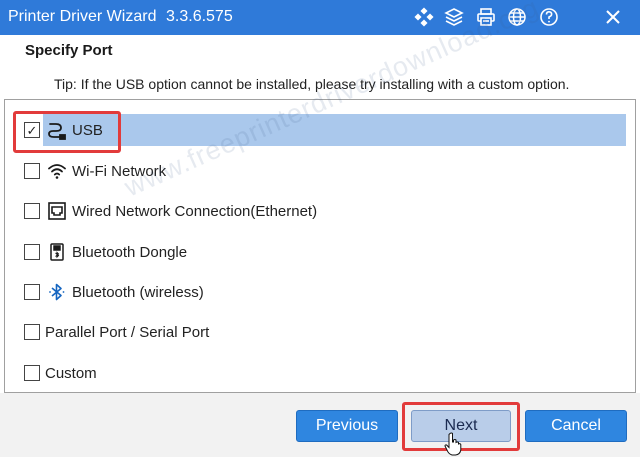  I want to click on wifi-icon, so click(57, 171).